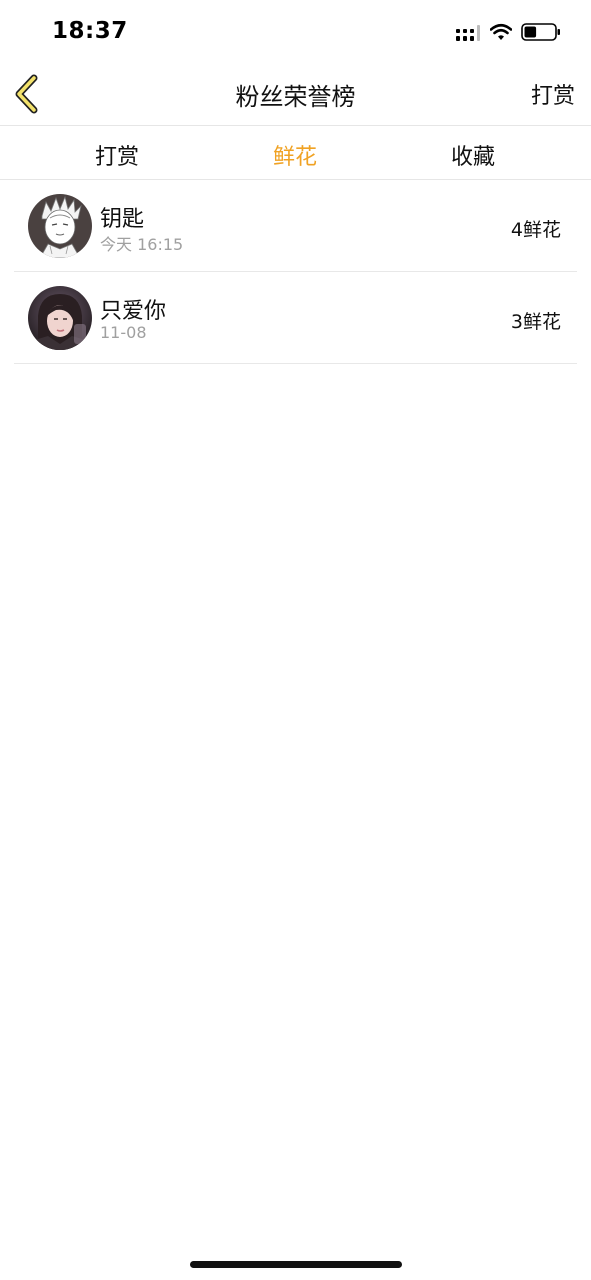  I want to click on flower-count: 4鲜花, so click(535, 230).